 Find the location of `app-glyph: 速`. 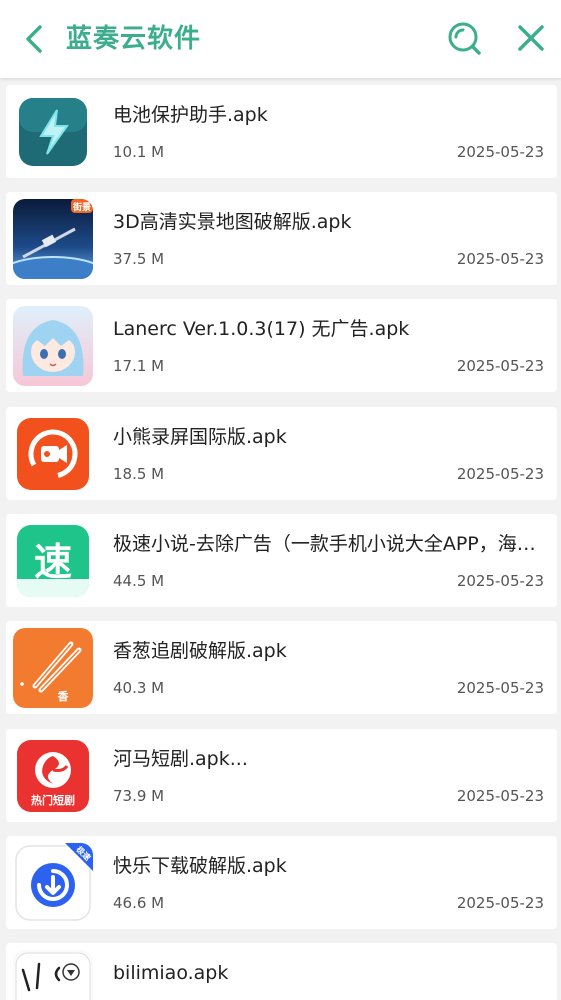

app-glyph: 速 is located at coordinates (53, 562).